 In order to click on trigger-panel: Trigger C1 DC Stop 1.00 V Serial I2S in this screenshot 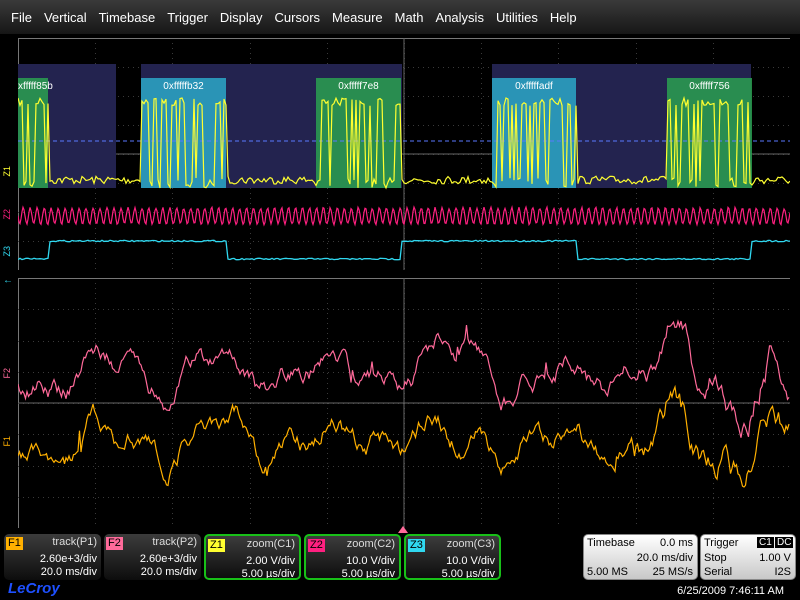, I will do `click(748, 557)`.